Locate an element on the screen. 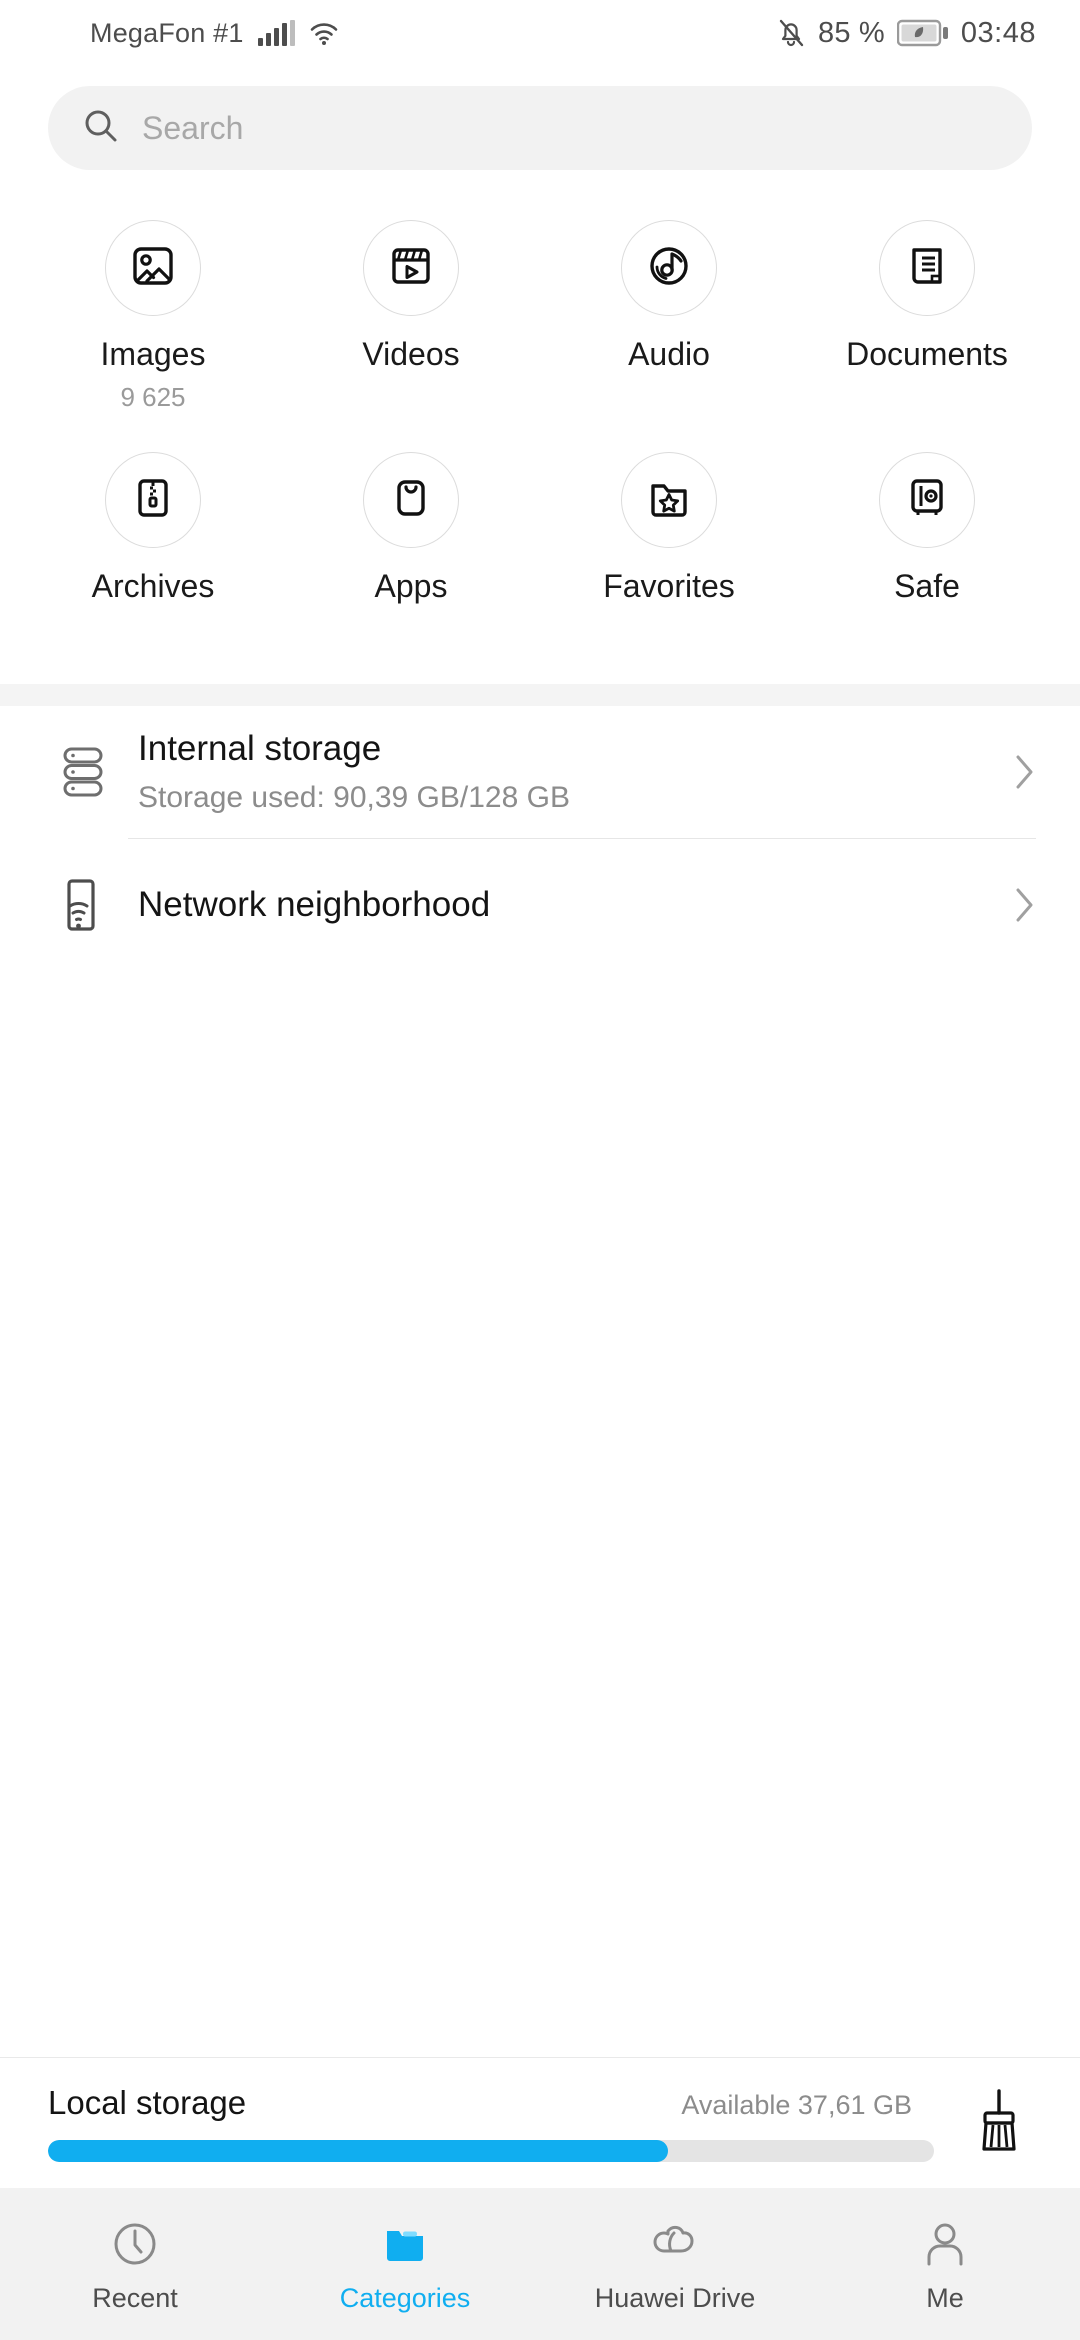 The width and height of the screenshot is (1080, 2340). storage-progress-bar is located at coordinates (491, 2151).